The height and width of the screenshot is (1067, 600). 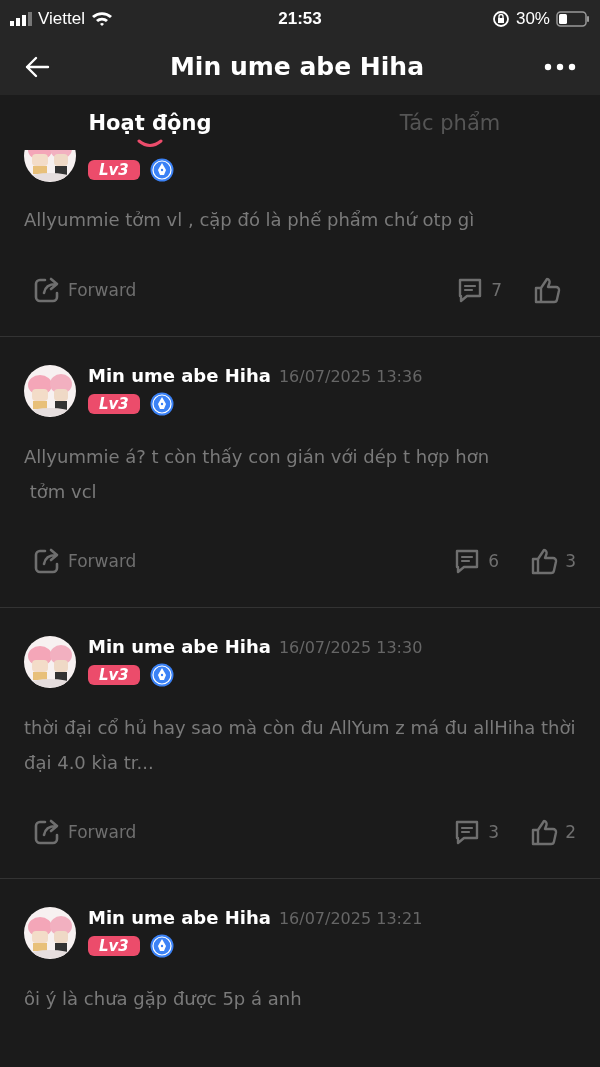 I want to click on signal-icon, so click(x=21, y=19).